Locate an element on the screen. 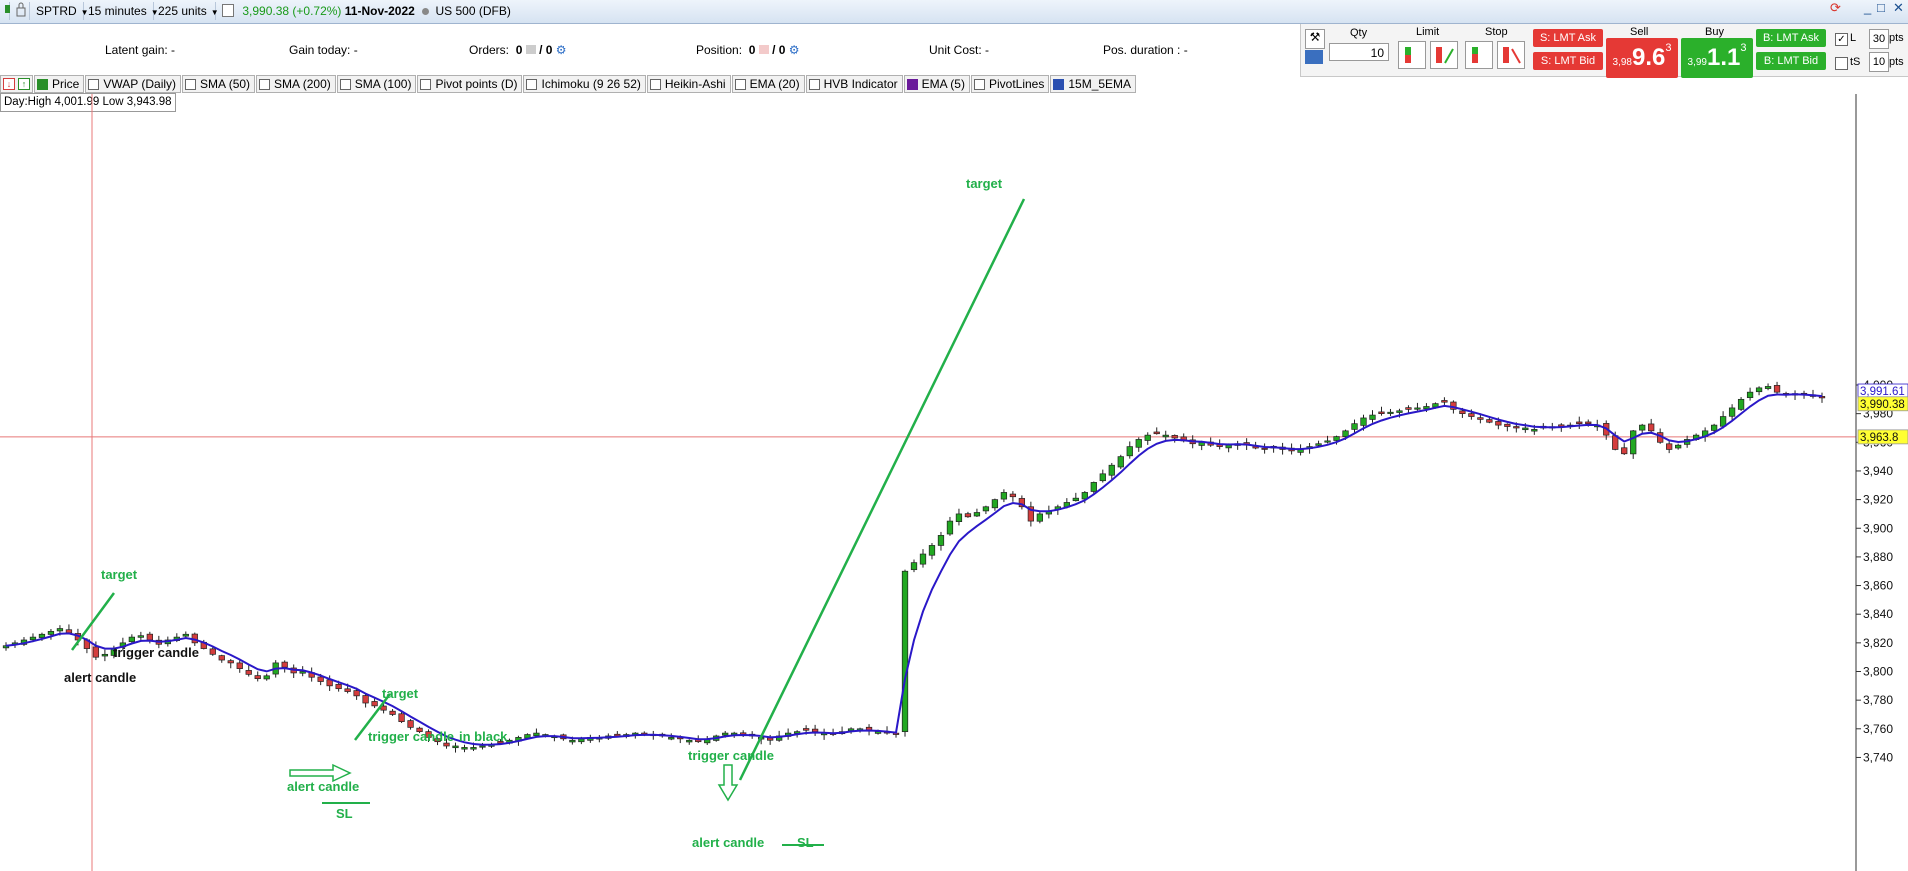  y-tick-label: 3,820 is located at coordinates (1878, 643).